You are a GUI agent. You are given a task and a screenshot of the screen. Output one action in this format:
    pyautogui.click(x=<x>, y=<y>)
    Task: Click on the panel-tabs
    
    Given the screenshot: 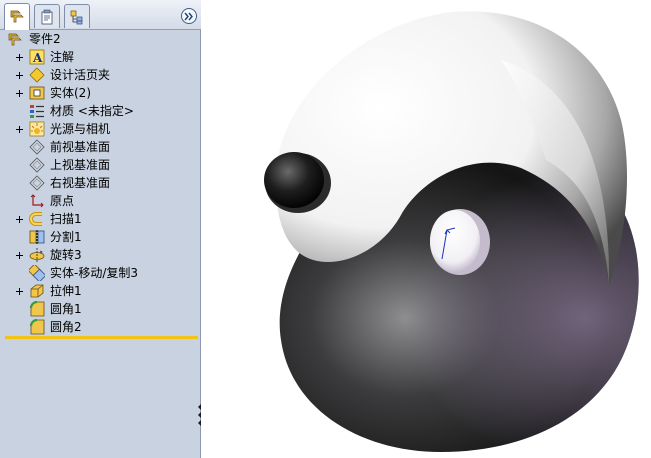 What is the action you would take?
    pyautogui.click(x=100, y=15)
    